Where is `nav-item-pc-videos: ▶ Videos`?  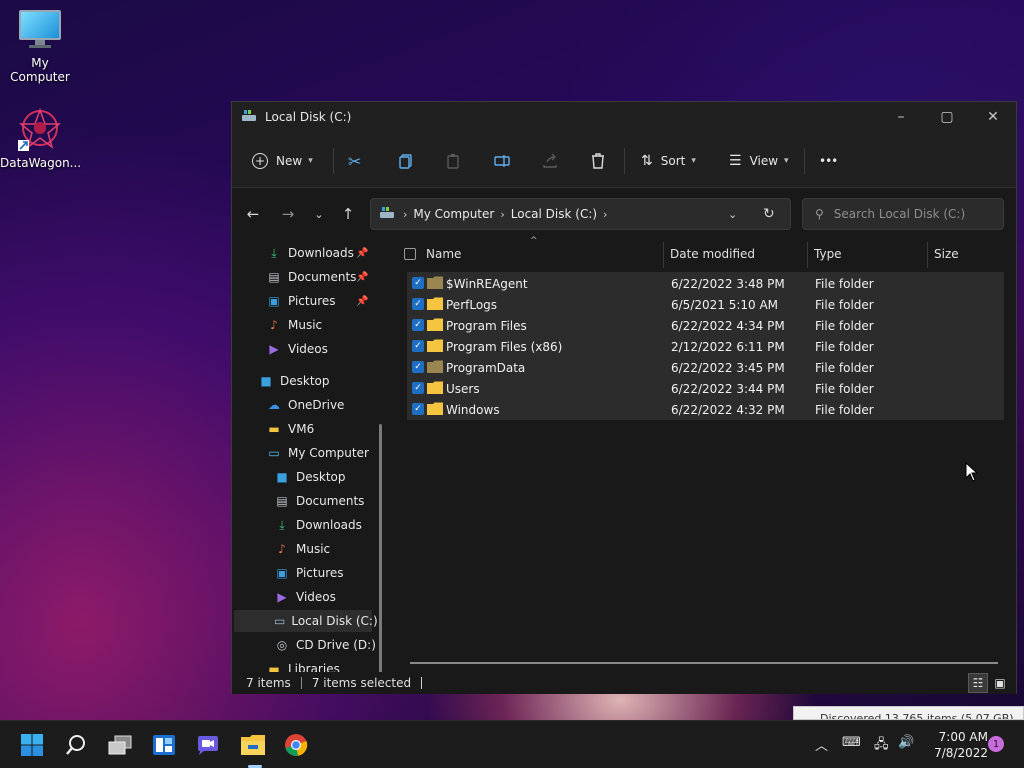
nav-item-pc-videos: ▶ Videos is located at coordinates (305, 597).